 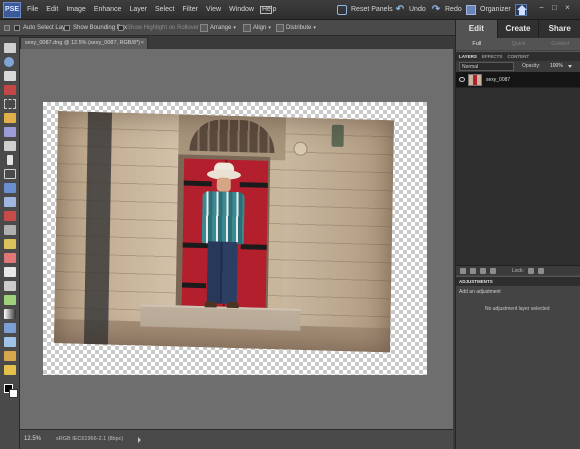 What do you see at coordinates (10, 300) in the screenshot?
I see `paint-bucket-tool-icon` at bounding box center [10, 300].